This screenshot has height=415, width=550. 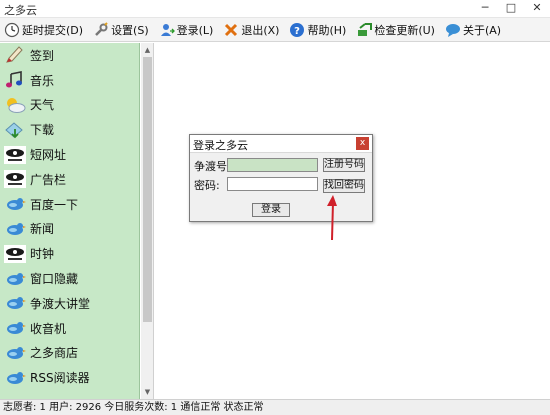 What do you see at coordinates (344, 186) in the screenshot?
I see `recover-password-button: 找回密码` at bounding box center [344, 186].